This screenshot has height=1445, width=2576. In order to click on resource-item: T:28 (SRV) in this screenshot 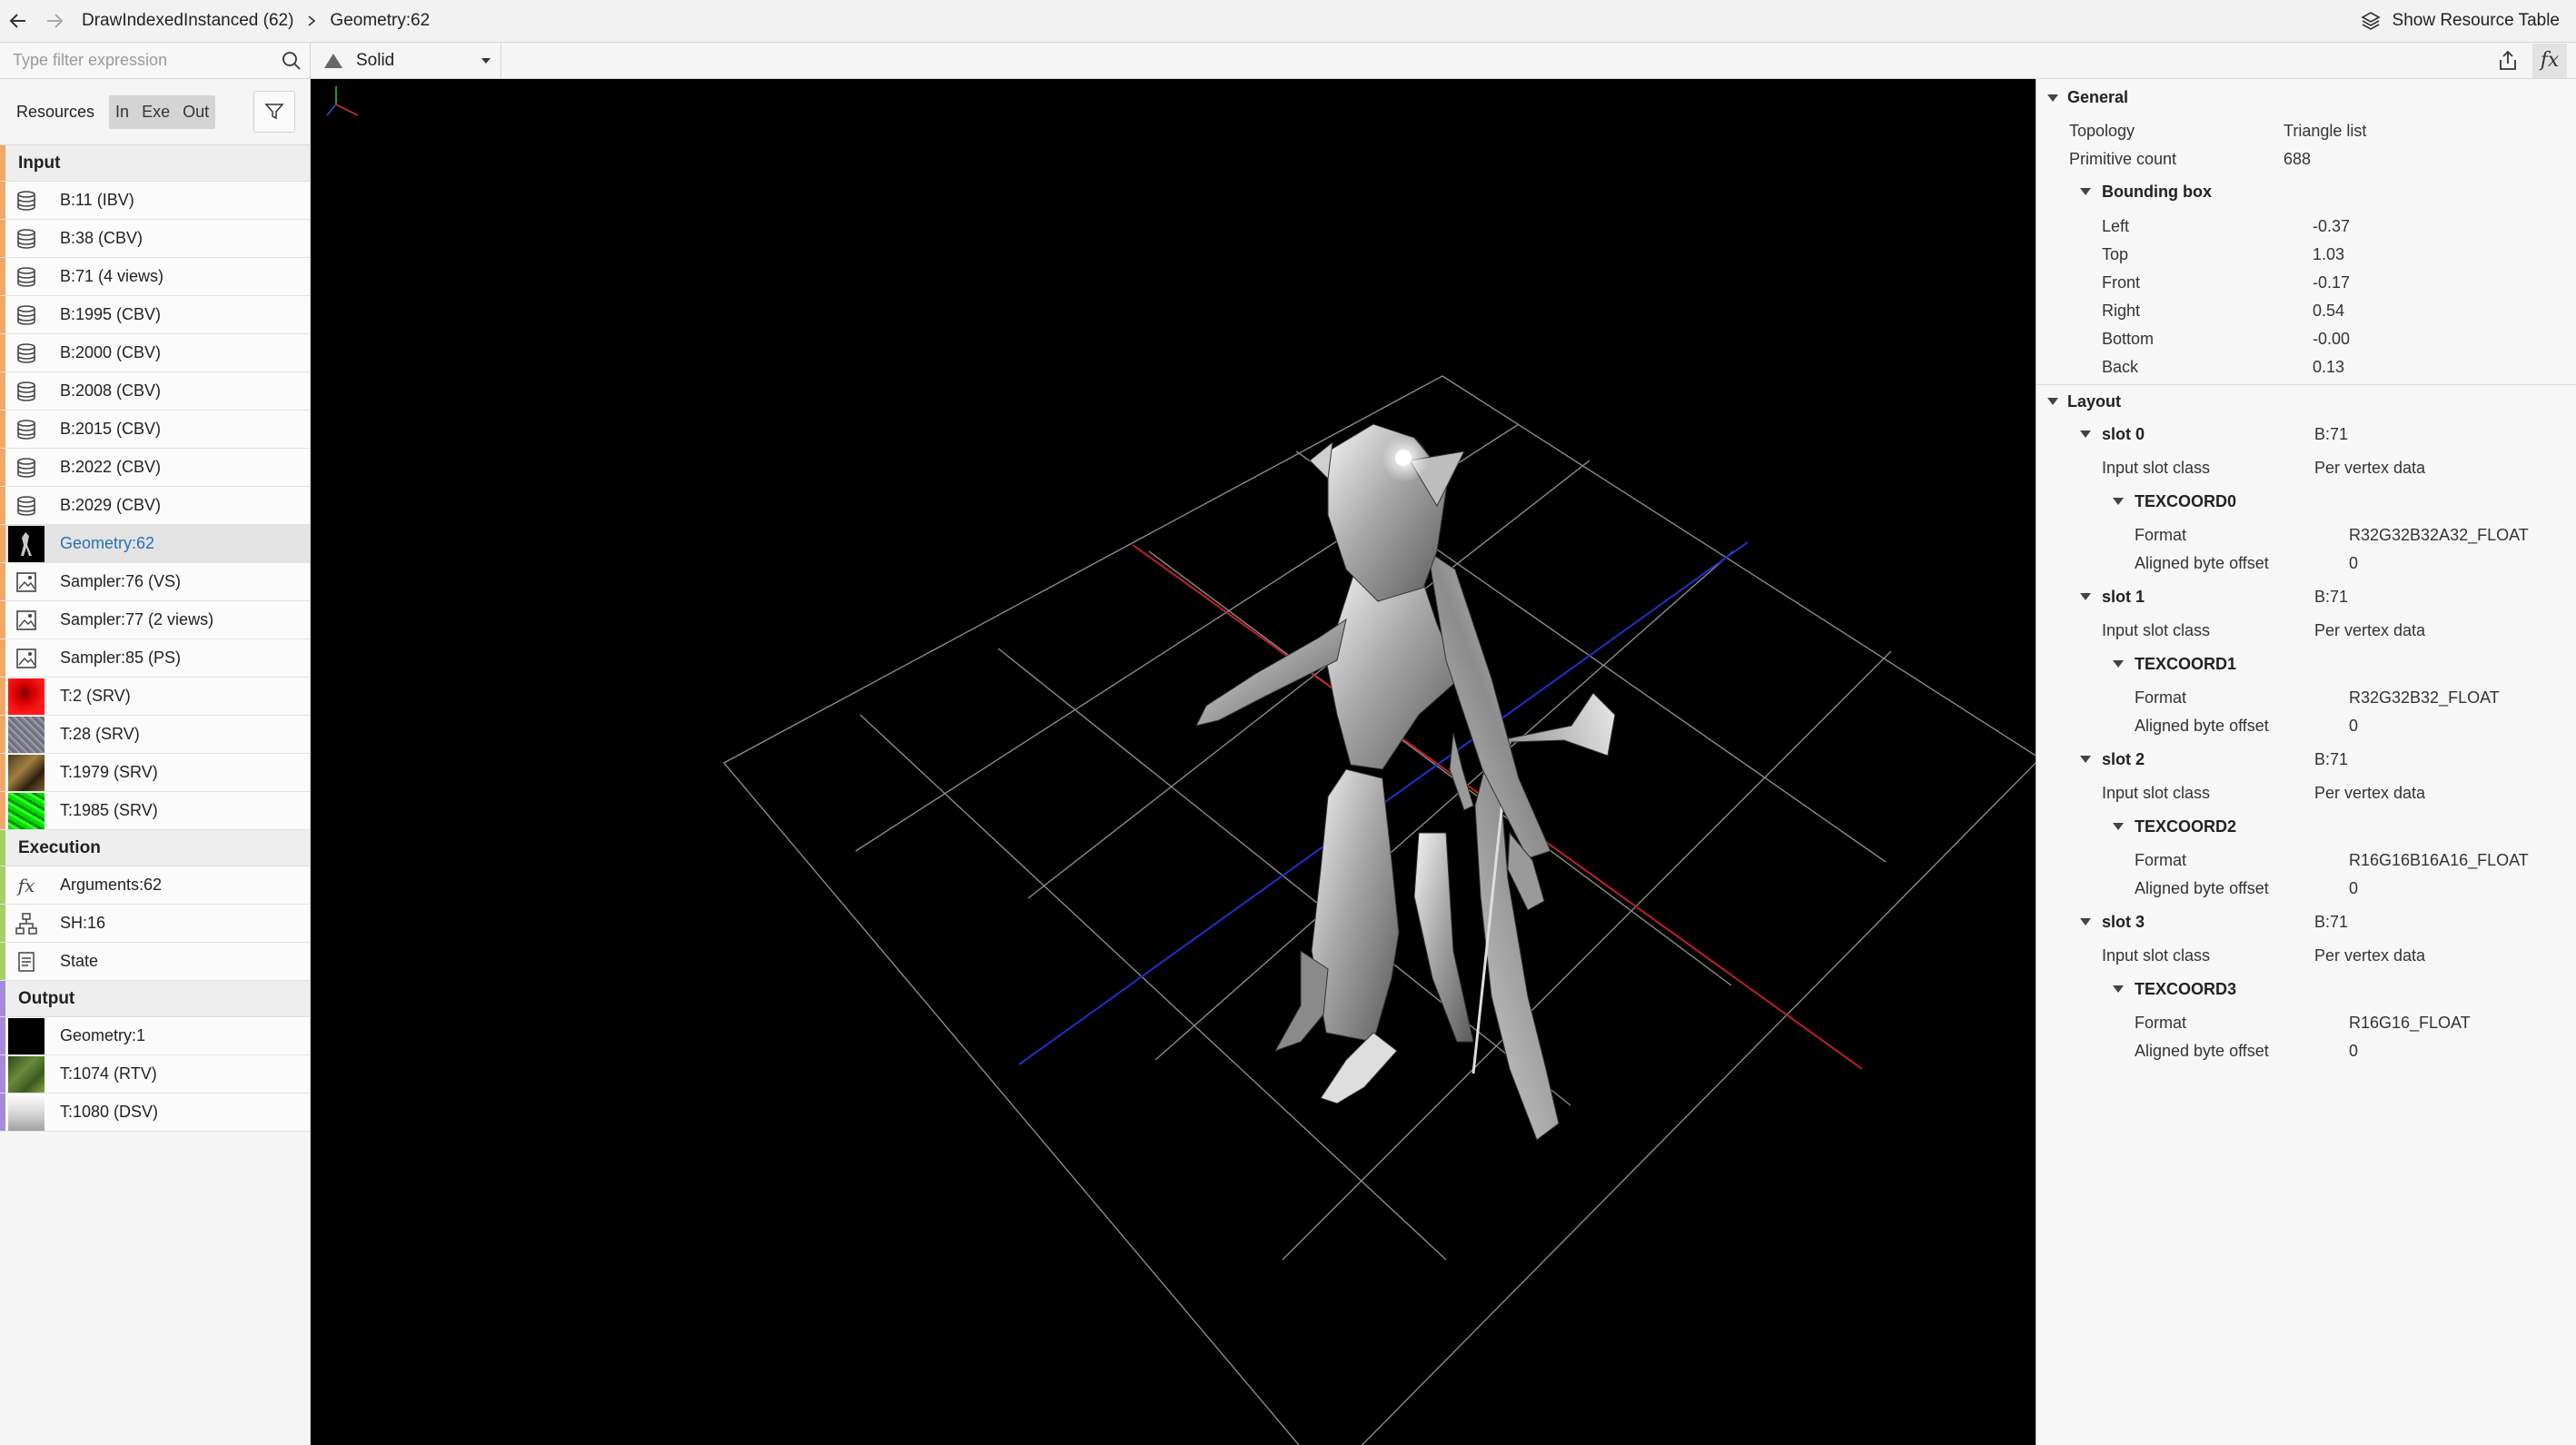, I will do `click(155, 735)`.